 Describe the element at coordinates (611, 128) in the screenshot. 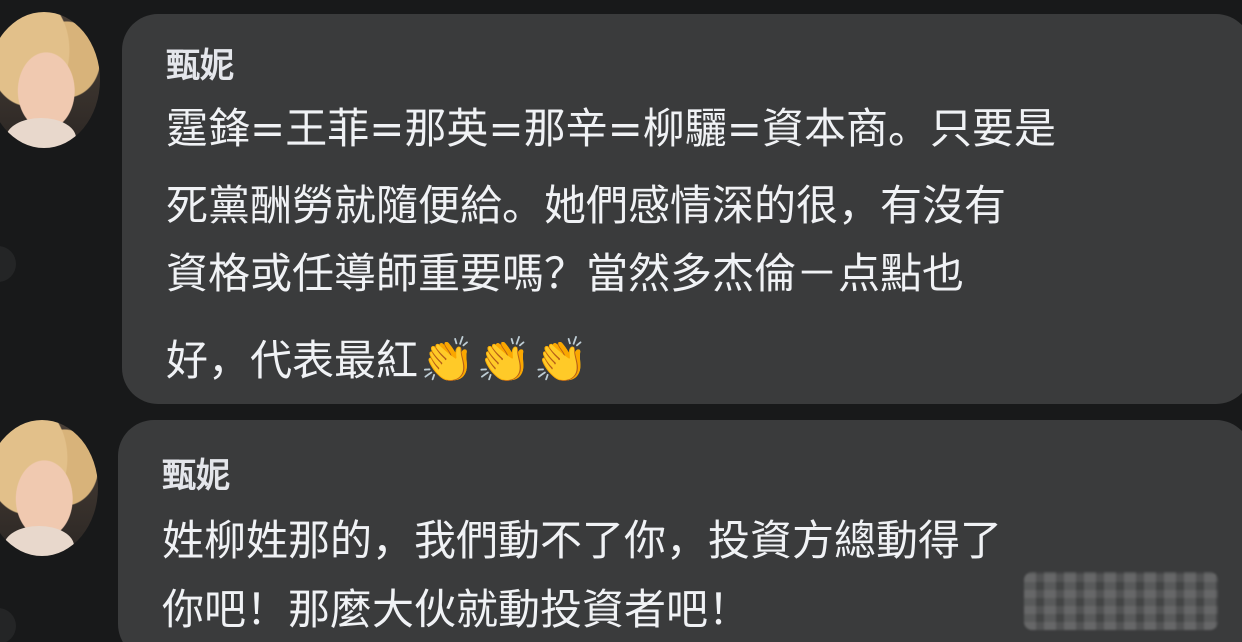

I see `comment-text-line: 霆鋒=王菲=那英=那辛=柳驪=資本商。只要是` at that location.